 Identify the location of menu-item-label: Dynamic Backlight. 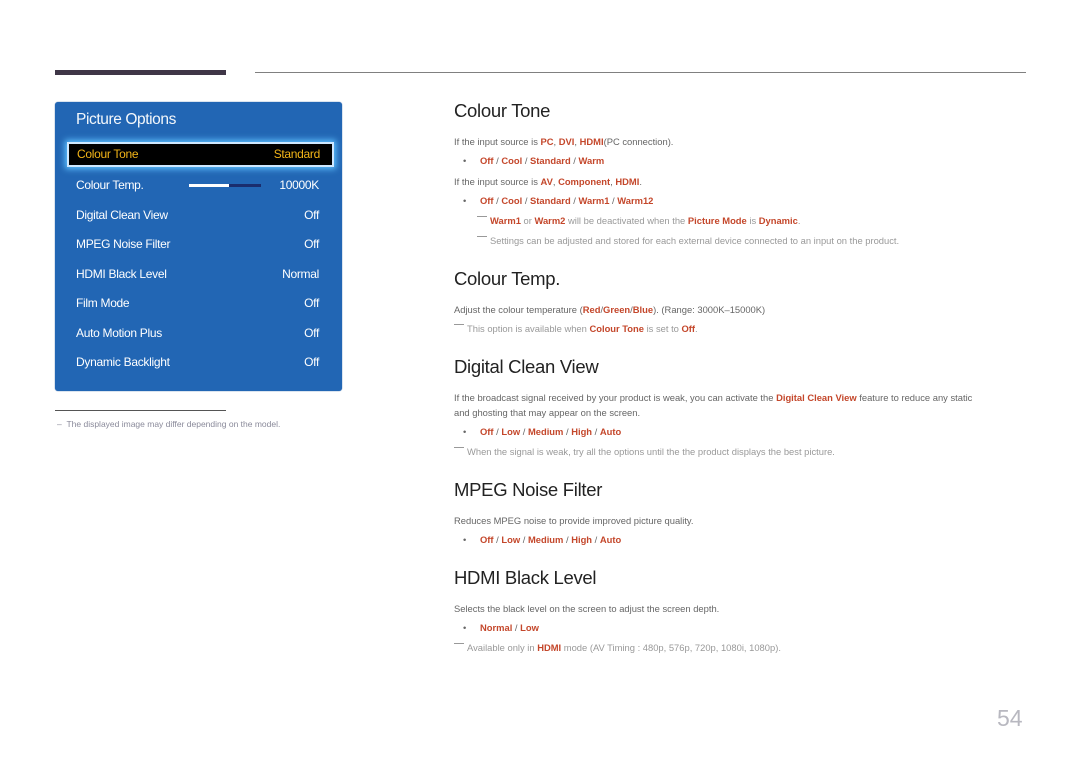
(123, 362).